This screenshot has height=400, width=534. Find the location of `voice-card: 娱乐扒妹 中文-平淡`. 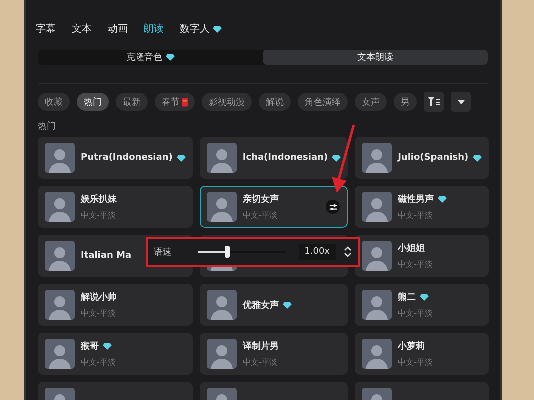

voice-card: 娱乐扒妹 中文-平淡 is located at coordinates (115, 207).